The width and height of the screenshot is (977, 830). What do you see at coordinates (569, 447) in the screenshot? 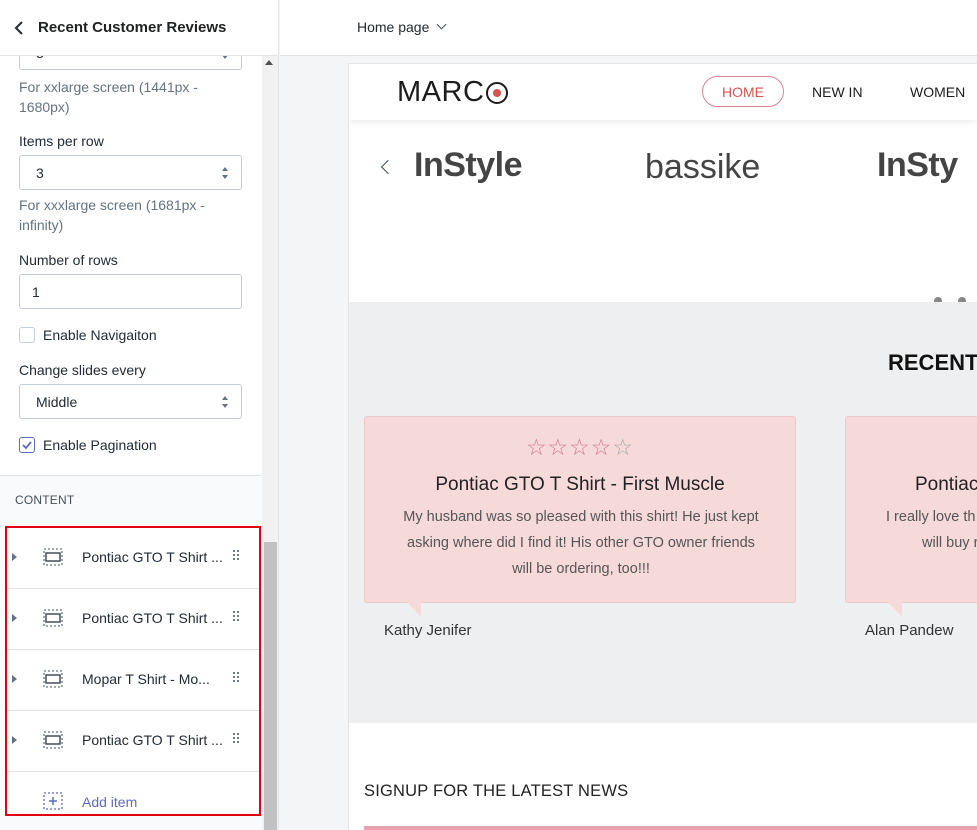
I see `filled-stars-icon: ☆☆☆☆` at bounding box center [569, 447].